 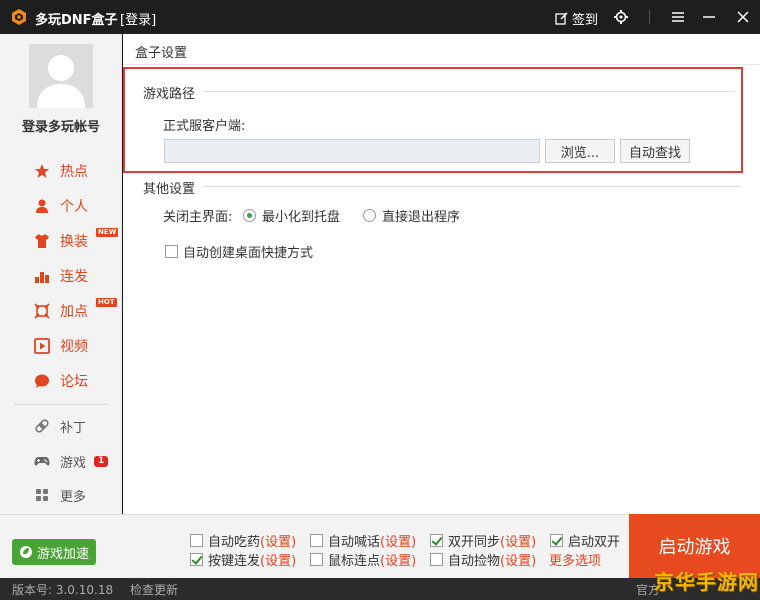 What do you see at coordinates (61, 125) in the screenshot?
I see `login-account-link: 登录多玩帐号` at bounding box center [61, 125].